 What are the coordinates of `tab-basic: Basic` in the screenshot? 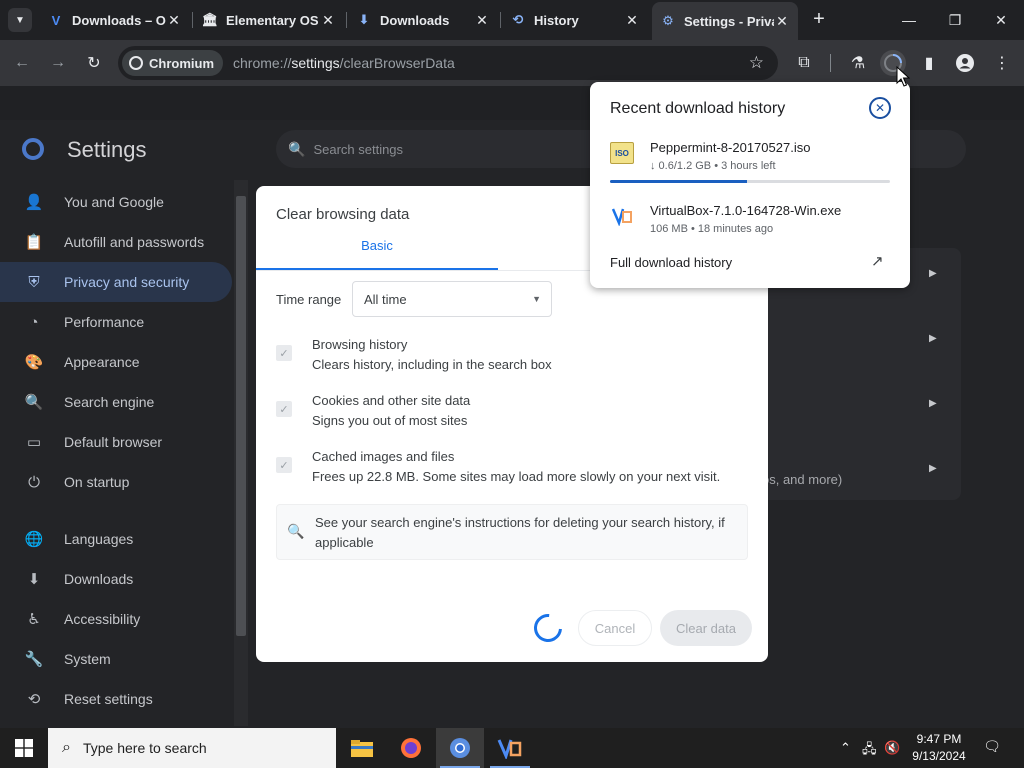 It's located at (377, 254).